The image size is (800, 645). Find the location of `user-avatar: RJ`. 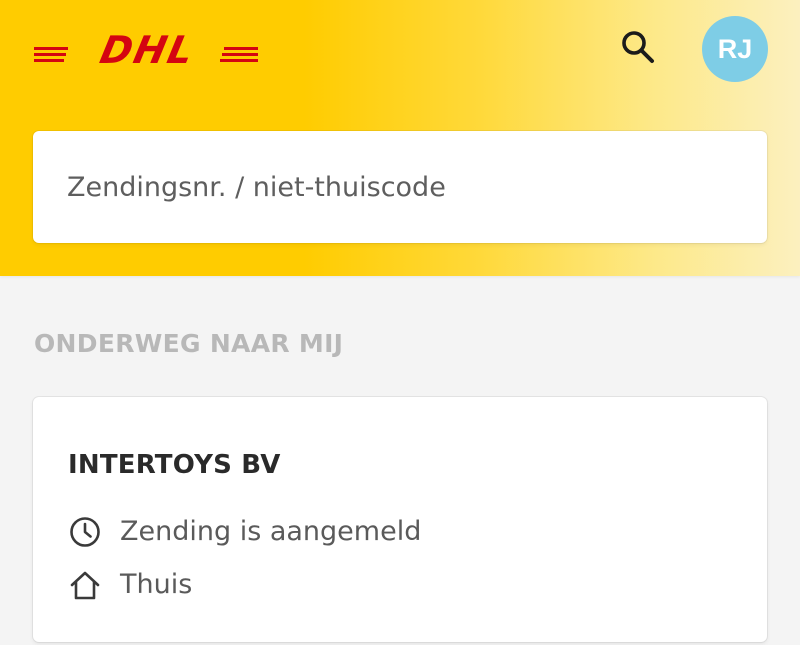

user-avatar: RJ is located at coordinates (735, 49).